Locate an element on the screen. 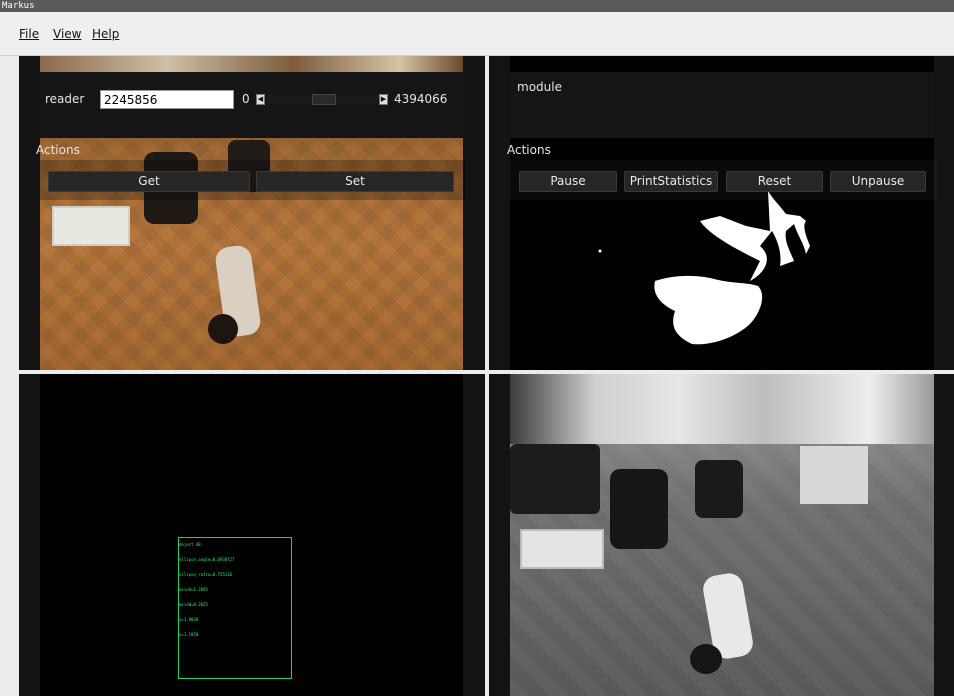  detection-line: ellipse_ratio=0.755136 is located at coordinates (205, 574).